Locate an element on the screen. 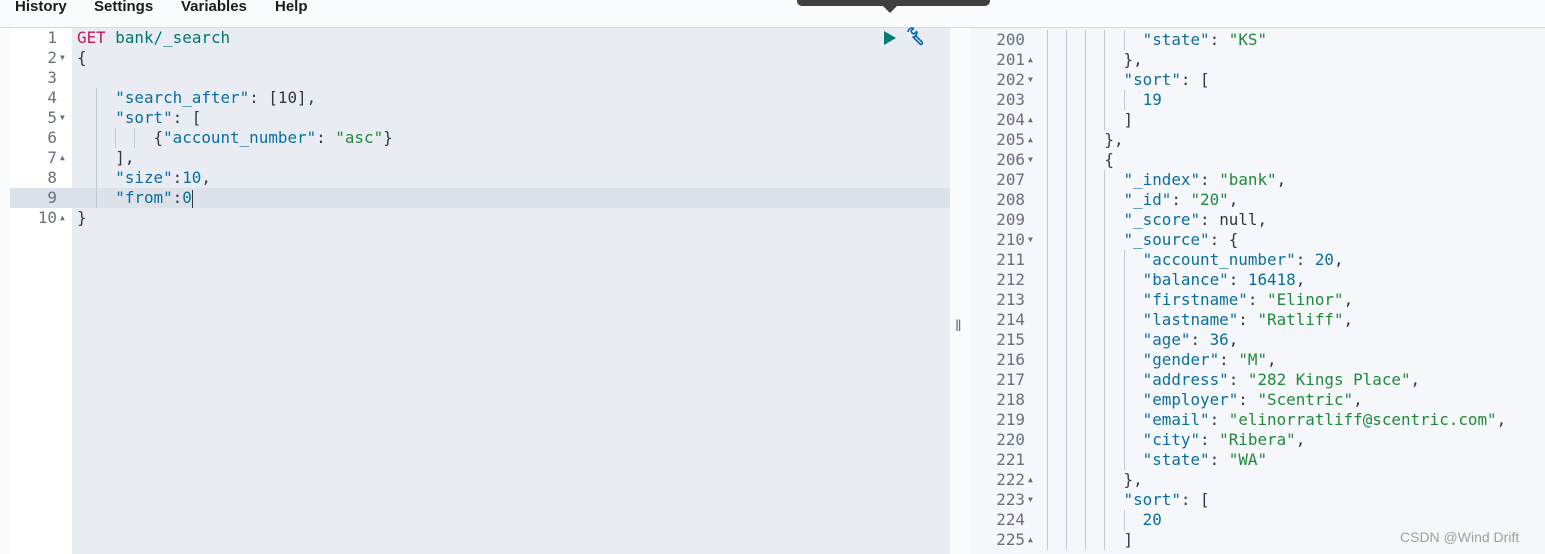 Image resolution: width=1545 pixels, height=554 pixels. line-number: 202 is located at coordinates (1010, 79).